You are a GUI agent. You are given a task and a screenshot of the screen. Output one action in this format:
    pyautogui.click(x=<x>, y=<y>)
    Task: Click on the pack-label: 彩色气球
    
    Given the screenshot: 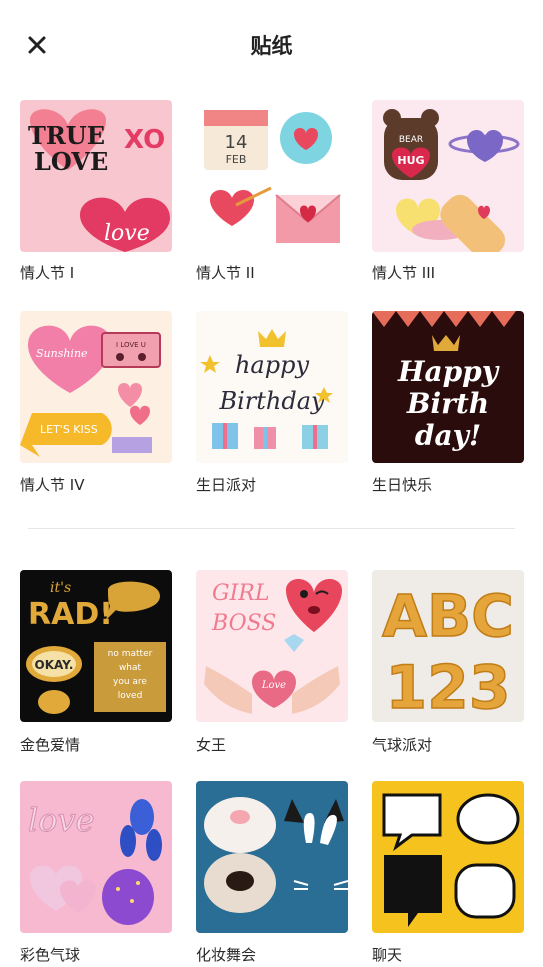 What is the action you would take?
    pyautogui.click(x=50, y=955)
    